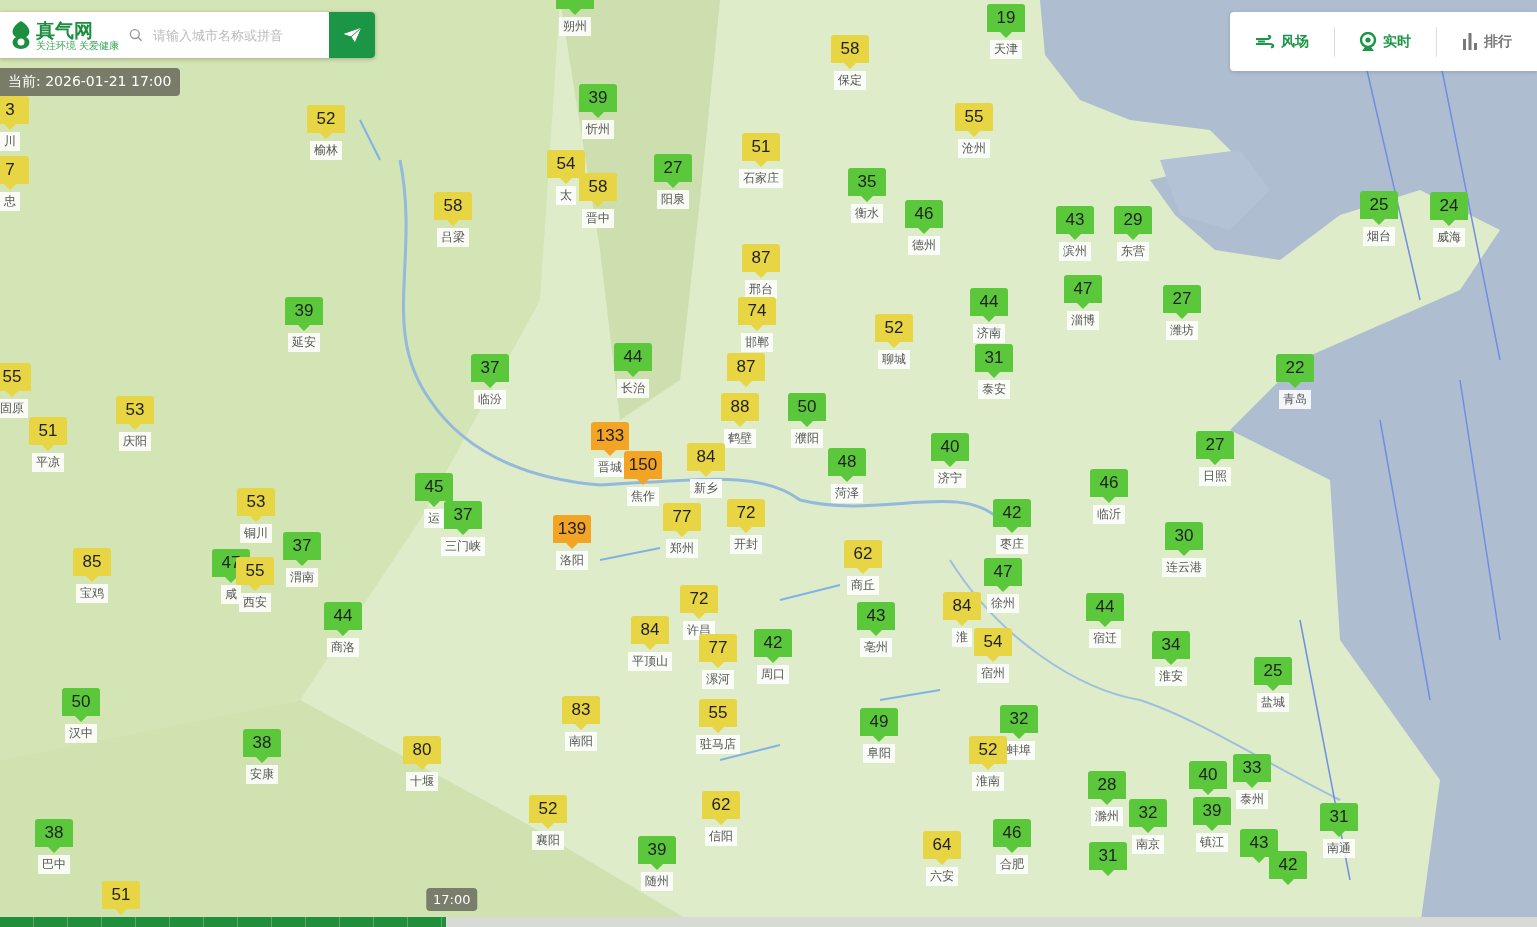 This screenshot has height=927, width=1537. What do you see at coordinates (434, 518) in the screenshot?
I see `city-label: 运` at bounding box center [434, 518].